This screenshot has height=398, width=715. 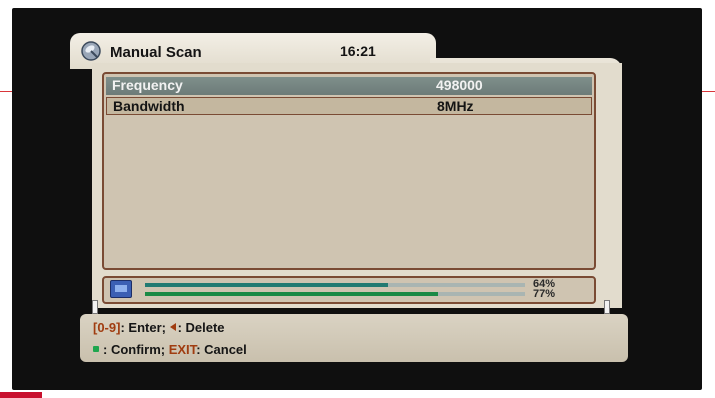 What do you see at coordinates (96, 349) in the screenshot?
I see `ok-button-icon` at bounding box center [96, 349].